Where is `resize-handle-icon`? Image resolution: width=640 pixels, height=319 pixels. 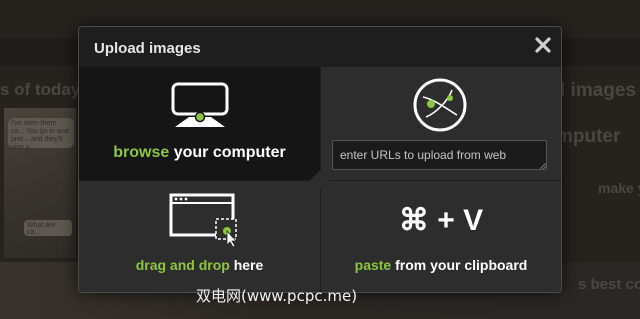 resize-handle-icon is located at coordinates (543, 166).